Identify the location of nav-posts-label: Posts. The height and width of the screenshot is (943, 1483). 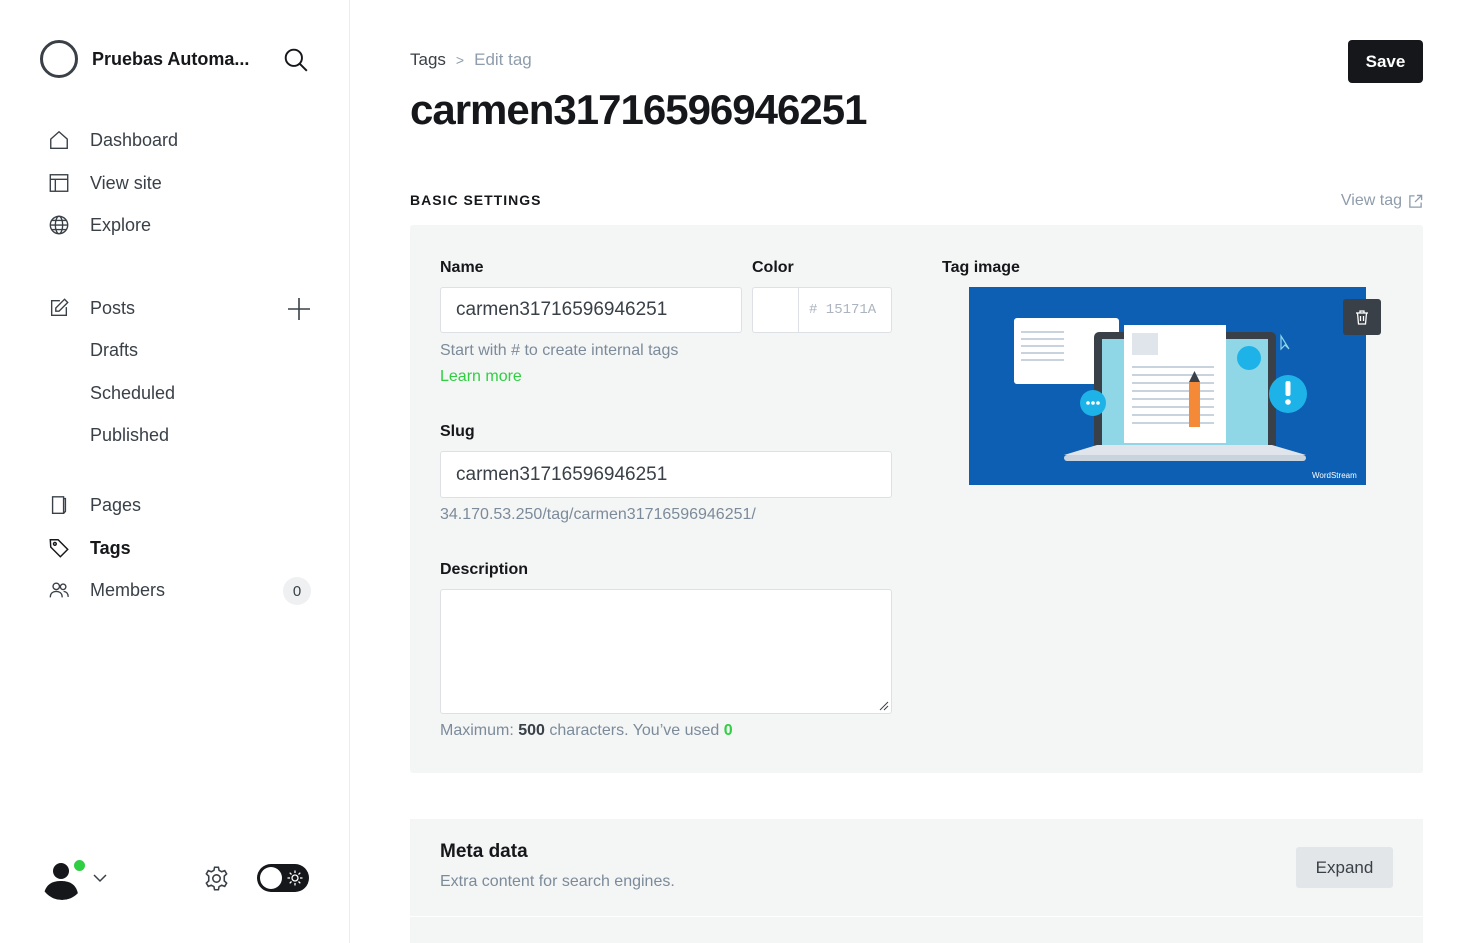
(113, 307).